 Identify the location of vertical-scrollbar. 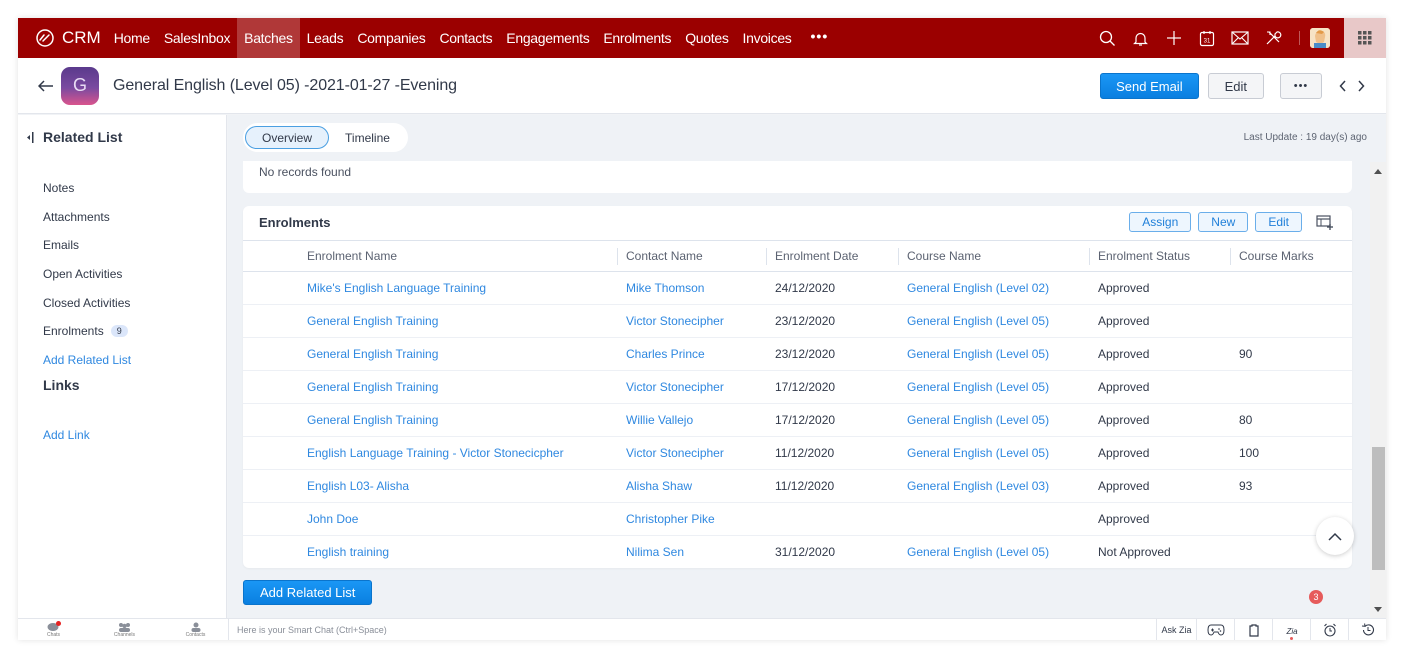
(1378, 390).